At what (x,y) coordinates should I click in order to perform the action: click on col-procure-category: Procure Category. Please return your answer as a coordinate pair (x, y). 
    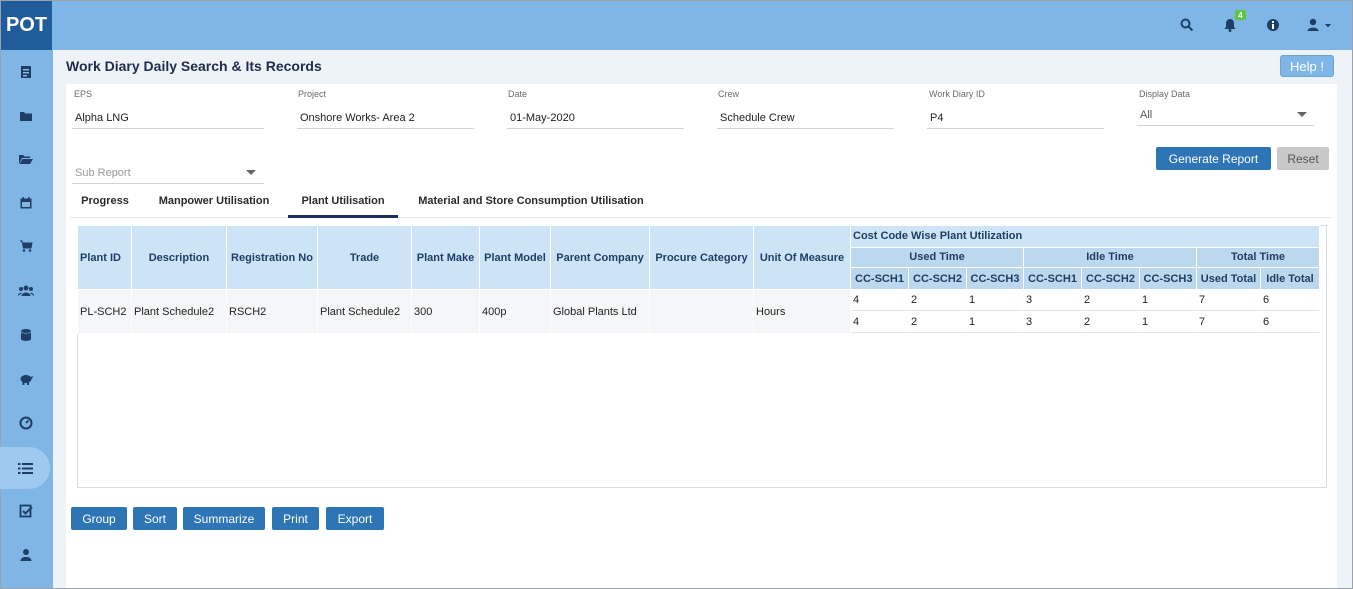
    Looking at the image, I should click on (701, 257).